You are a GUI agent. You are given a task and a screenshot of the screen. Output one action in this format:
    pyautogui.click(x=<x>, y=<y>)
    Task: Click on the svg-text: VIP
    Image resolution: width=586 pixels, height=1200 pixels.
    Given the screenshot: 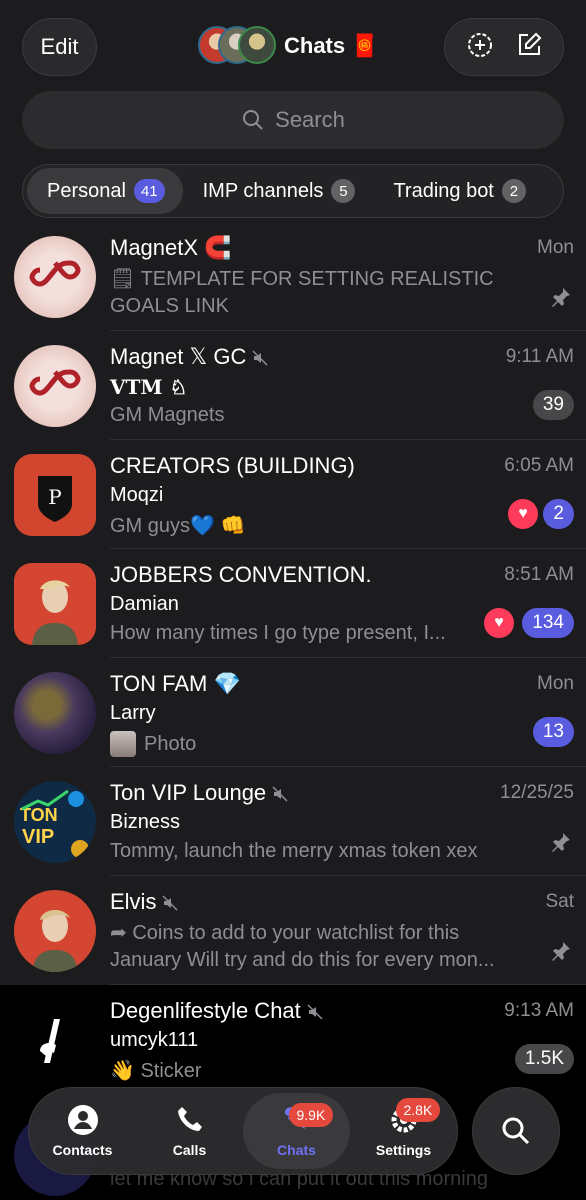 What is the action you would take?
    pyautogui.click(x=38, y=837)
    